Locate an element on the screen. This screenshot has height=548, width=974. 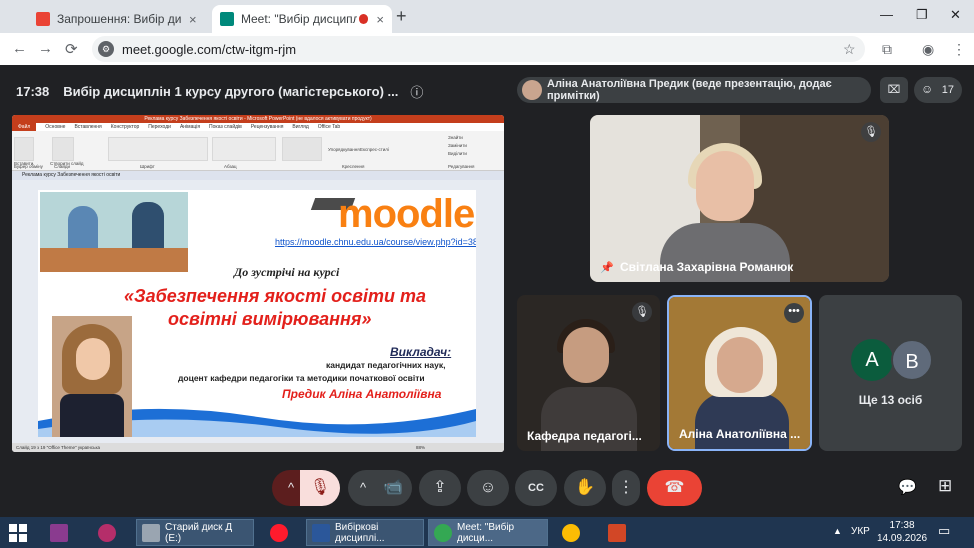
chrome-icon is located at coordinates (443, 532).